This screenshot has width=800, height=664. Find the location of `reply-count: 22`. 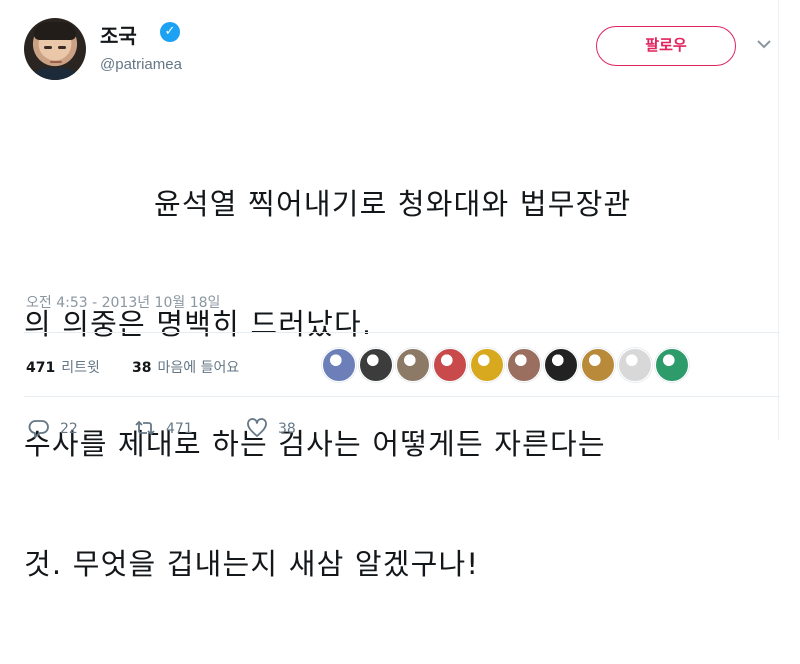

reply-count: 22 is located at coordinates (69, 429).